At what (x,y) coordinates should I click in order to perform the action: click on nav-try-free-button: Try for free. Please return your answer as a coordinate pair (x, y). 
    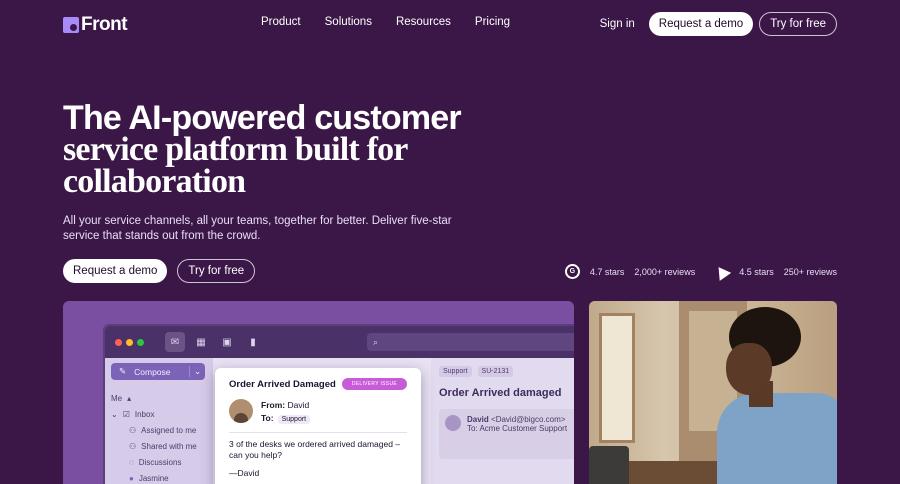
    Looking at the image, I should click on (798, 24).